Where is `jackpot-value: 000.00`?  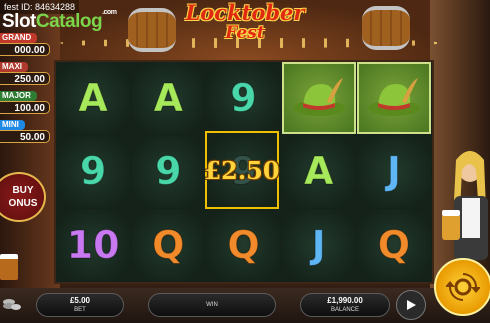
jackpot-value: 000.00 is located at coordinates (25, 49).